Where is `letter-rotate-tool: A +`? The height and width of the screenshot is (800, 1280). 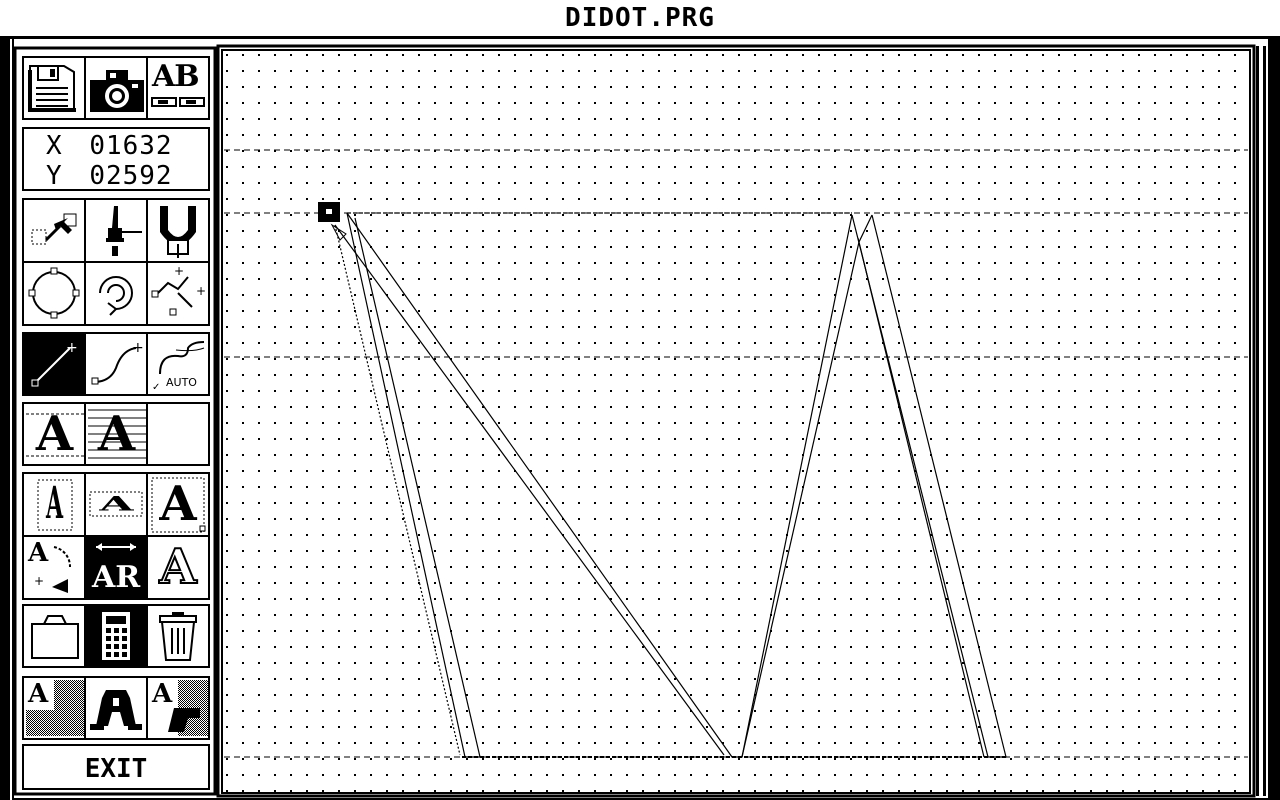 letter-rotate-tool: A + is located at coordinates (54, 567).